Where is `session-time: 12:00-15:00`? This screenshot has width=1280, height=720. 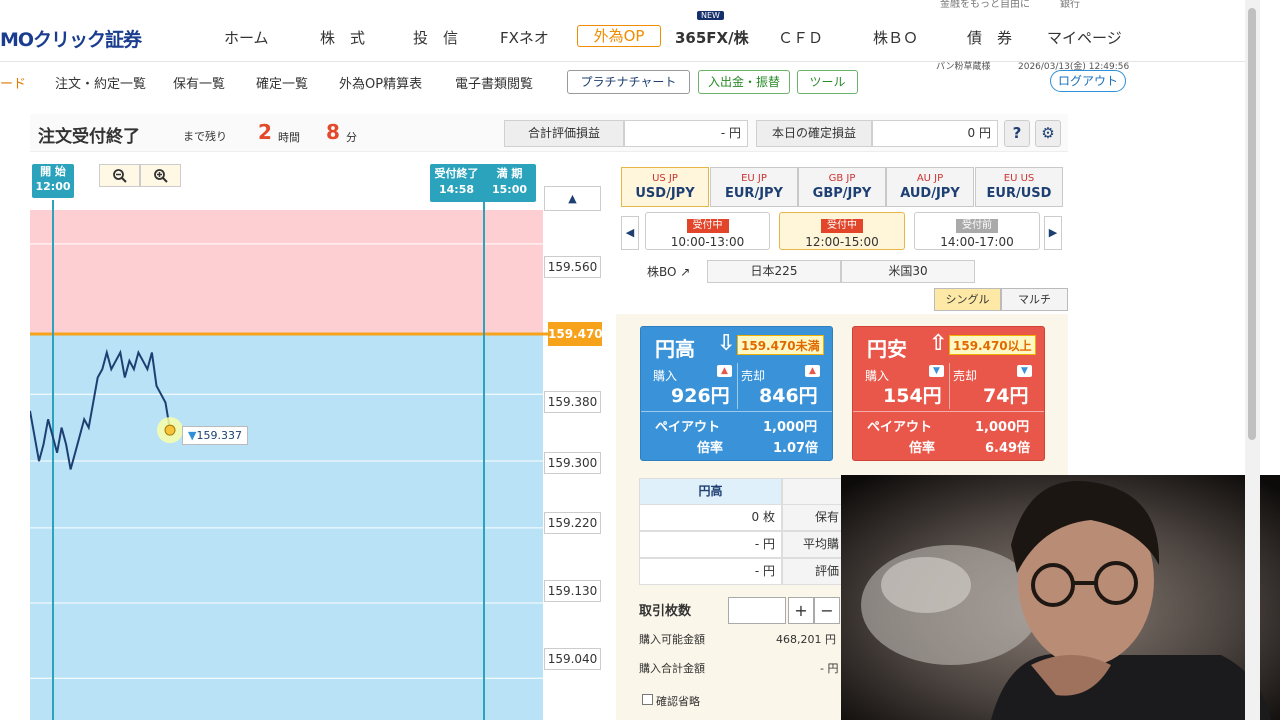
session-time: 12:00-15:00 is located at coordinates (842, 242).